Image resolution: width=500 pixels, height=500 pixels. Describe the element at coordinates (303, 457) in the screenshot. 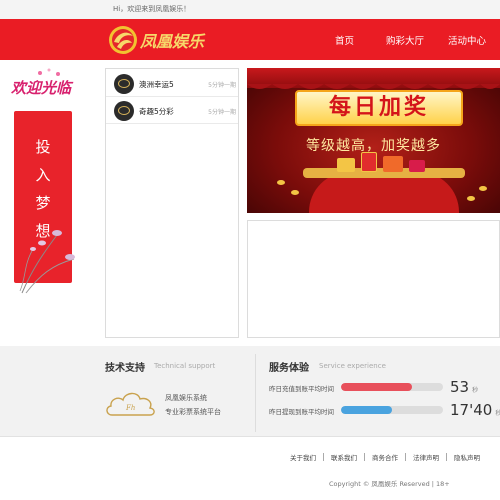

I see `footer-link-about: 关于我们` at that location.